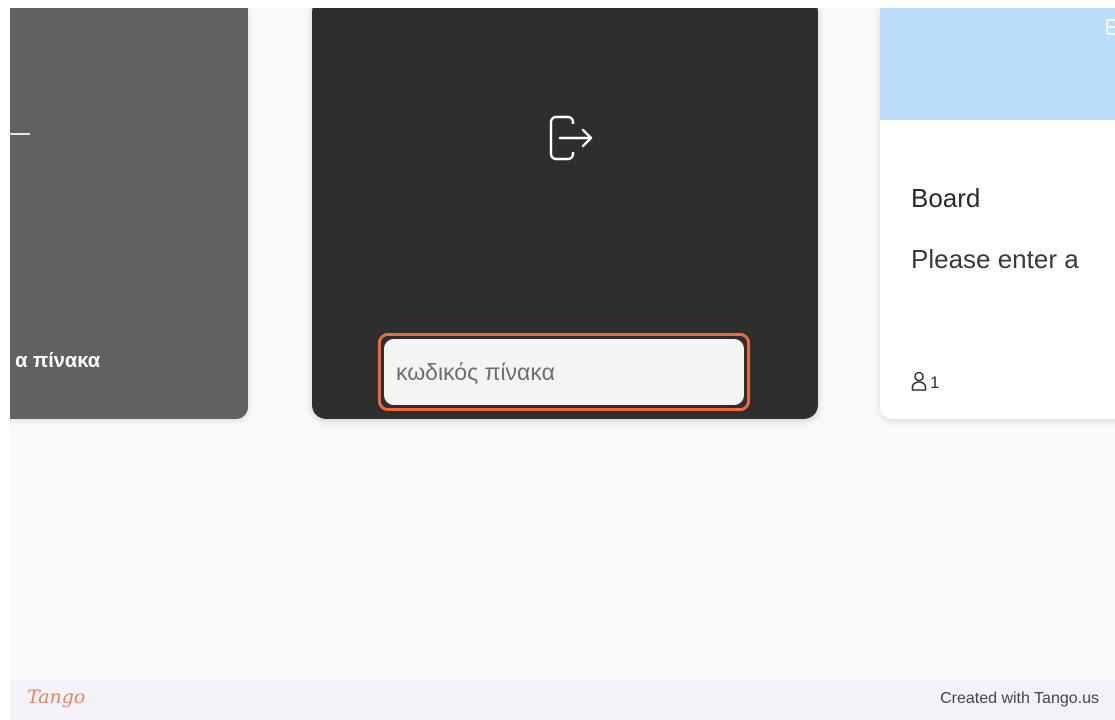  Describe the element at coordinates (1110, 27) in the screenshot. I see `board-icon` at that location.